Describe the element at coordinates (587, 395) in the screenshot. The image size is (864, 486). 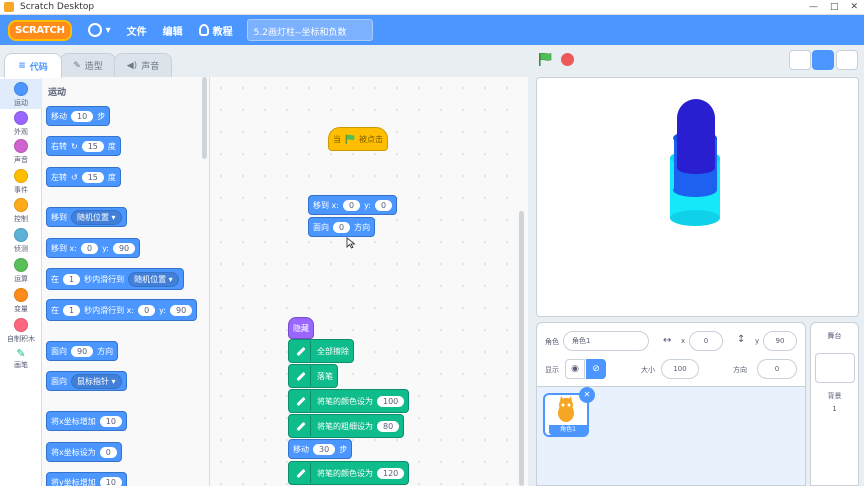
I see `delete-sprite-button: ✕` at that location.